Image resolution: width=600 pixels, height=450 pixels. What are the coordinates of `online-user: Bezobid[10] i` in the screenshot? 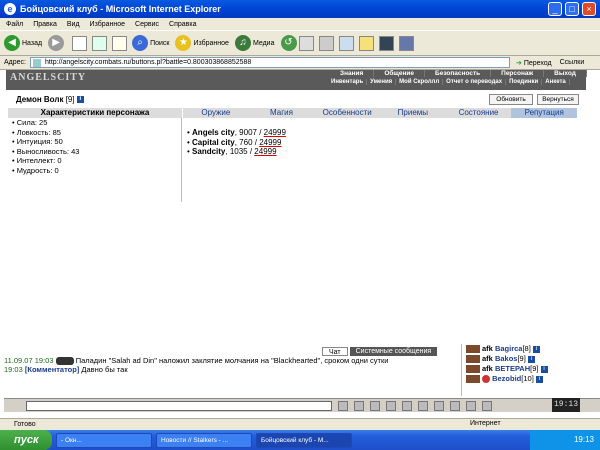 It's located at (523, 379).